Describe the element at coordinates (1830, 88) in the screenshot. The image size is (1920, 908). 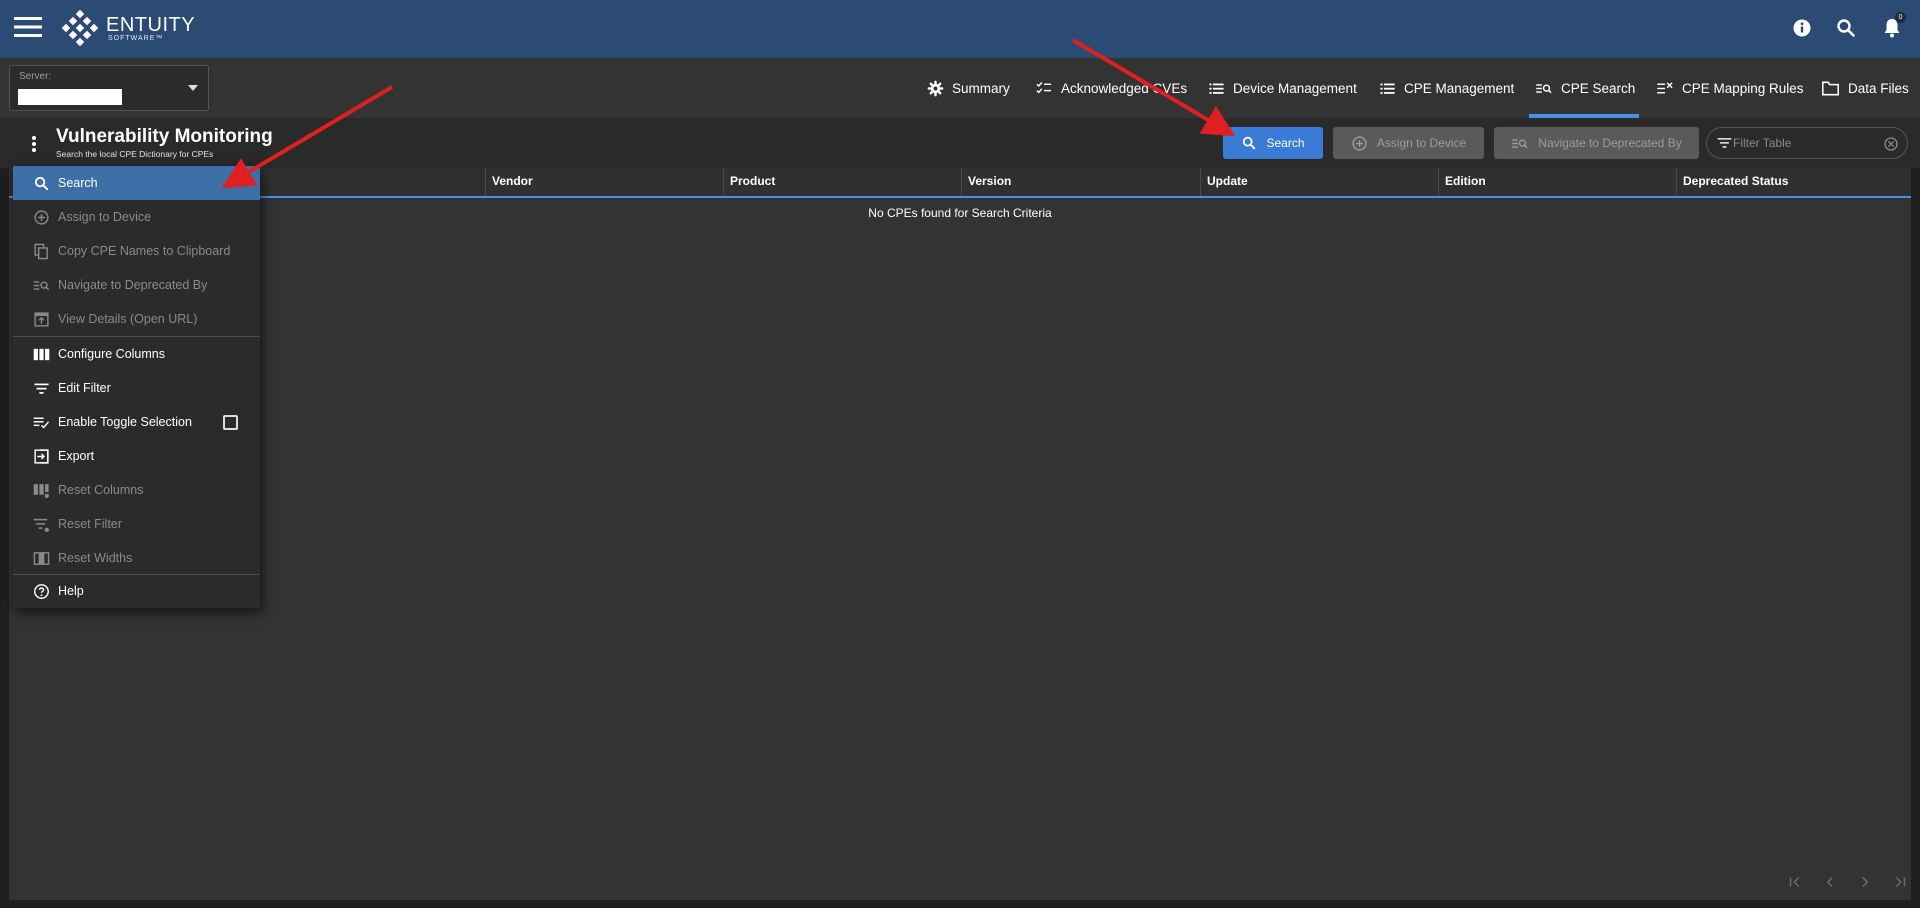
I see `folder-icon` at that location.